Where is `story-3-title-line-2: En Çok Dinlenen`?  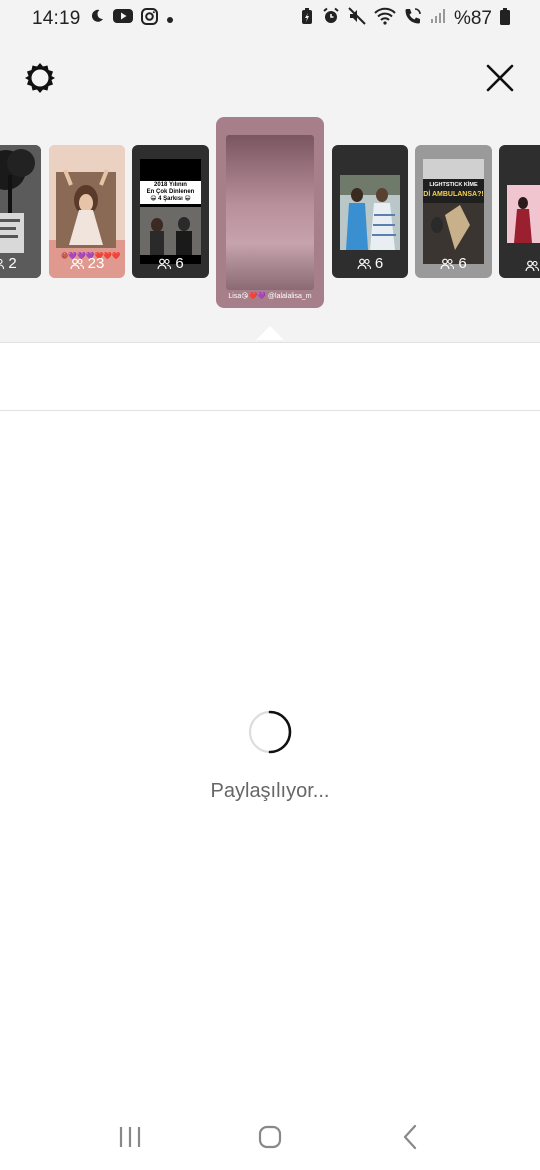
story-3-title-line-2: En Çok Dinlenen is located at coordinates (170, 192).